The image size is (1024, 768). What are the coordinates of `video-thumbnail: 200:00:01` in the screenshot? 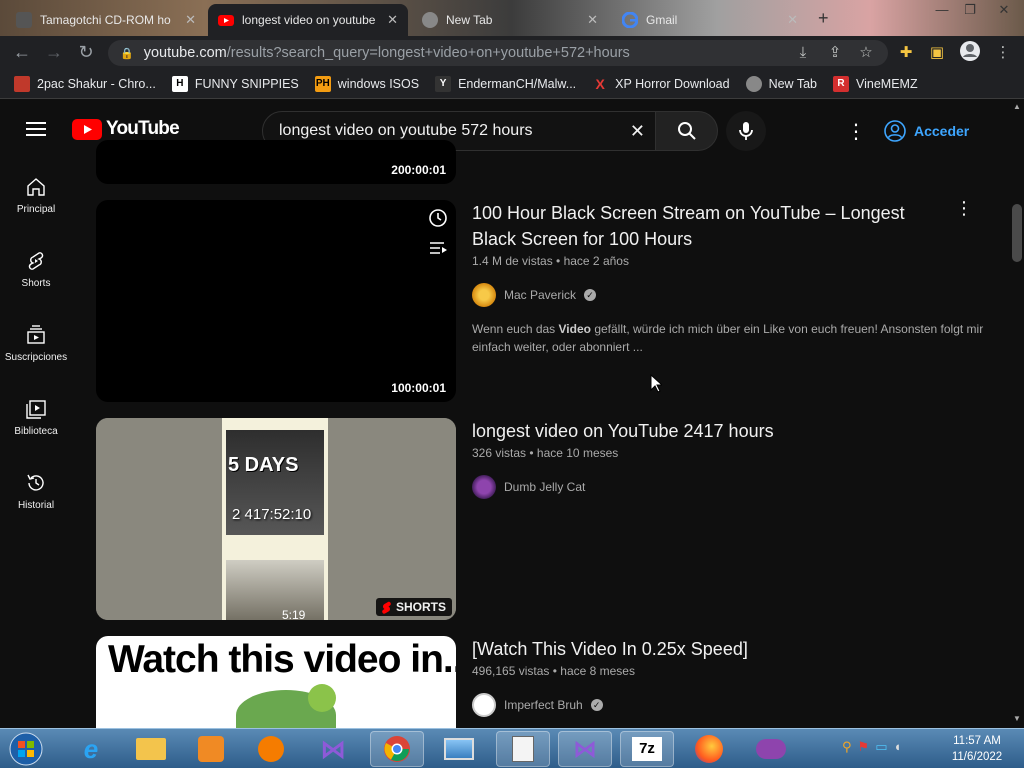 It's located at (276, 162).